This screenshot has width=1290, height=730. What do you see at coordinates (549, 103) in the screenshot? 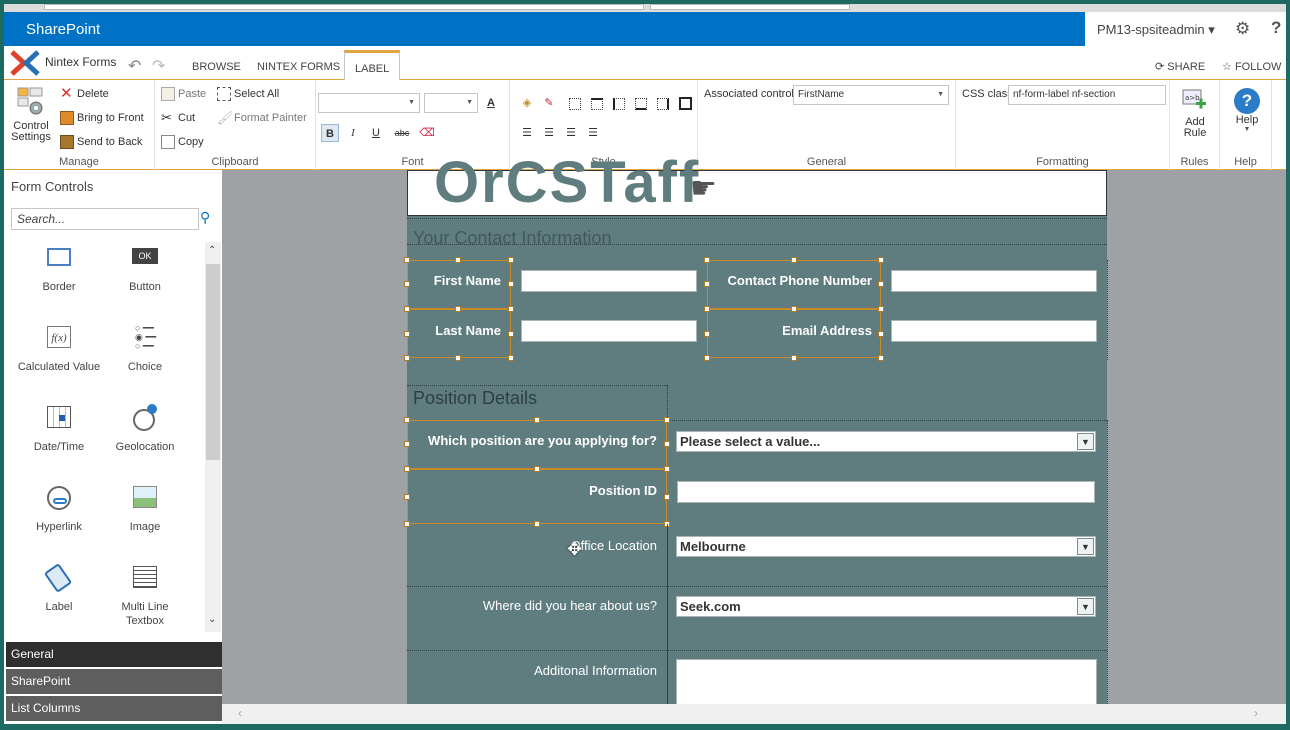
I see `pen-color-icon: ✎` at bounding box center [549, 103].